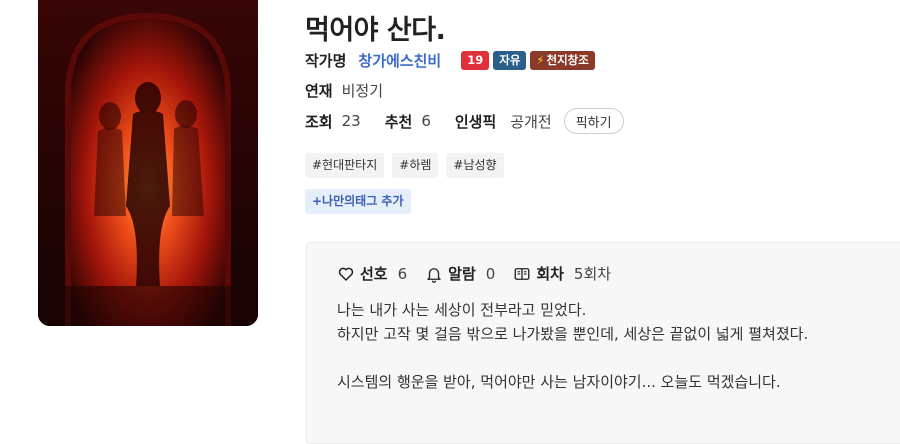 This screenshot has width=900, height=444. Describe the element at coordinates (550, 274) in the screenshot. I see `episodes-label: 회차` at that location.